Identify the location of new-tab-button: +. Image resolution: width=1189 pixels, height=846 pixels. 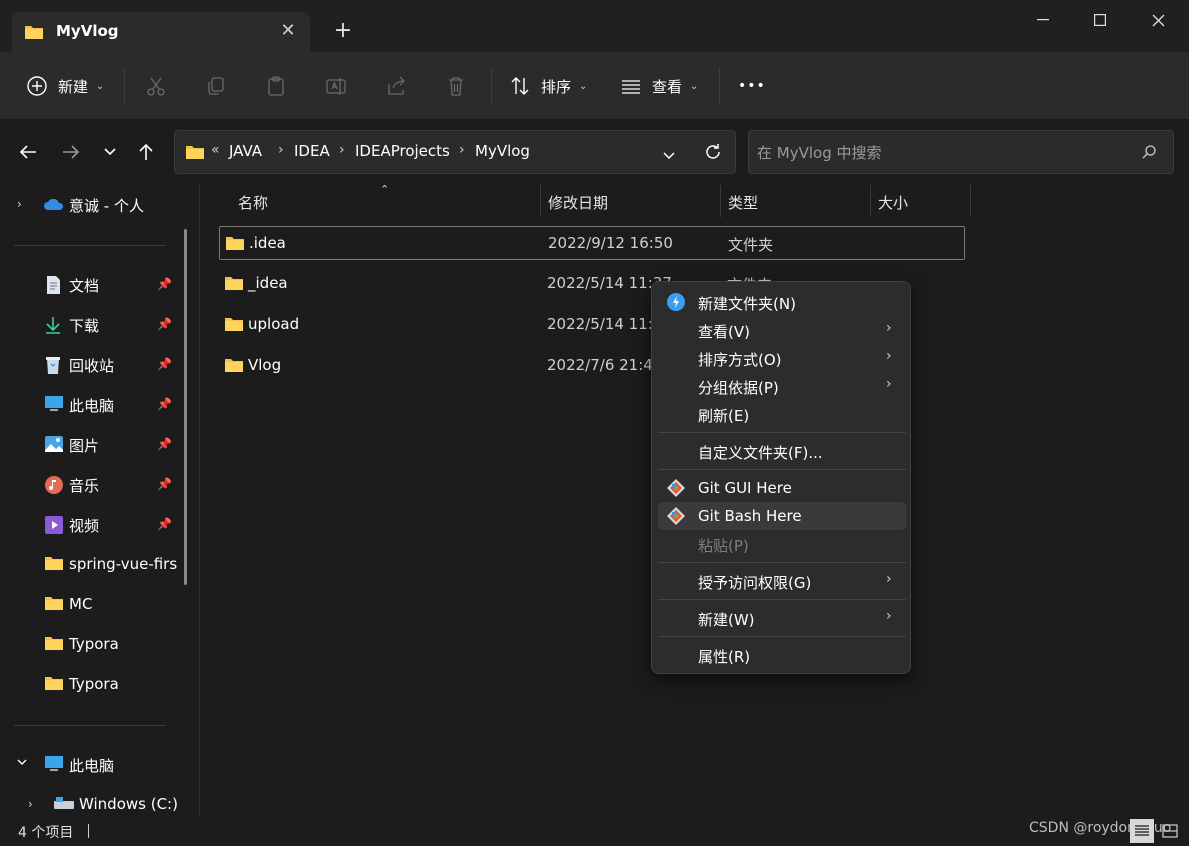
(343, 31).